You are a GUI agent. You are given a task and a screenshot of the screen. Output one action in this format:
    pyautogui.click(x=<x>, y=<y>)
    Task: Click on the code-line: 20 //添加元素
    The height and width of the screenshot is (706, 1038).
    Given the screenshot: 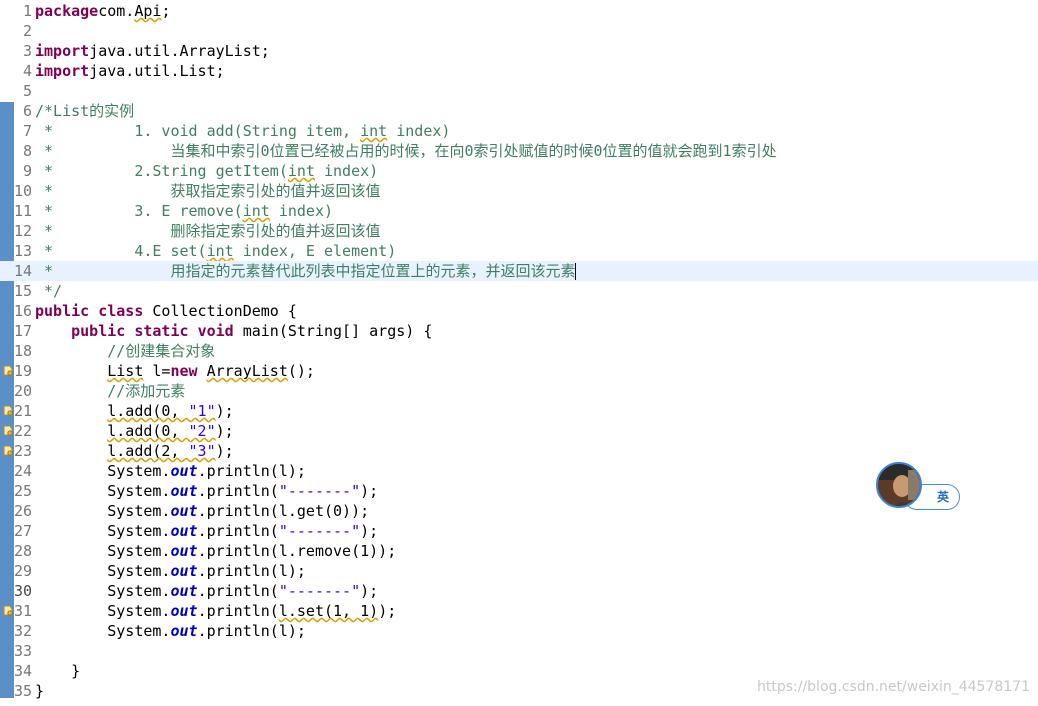 What is the action you would take?
    pyautogui.click(x=519, y=391)
    